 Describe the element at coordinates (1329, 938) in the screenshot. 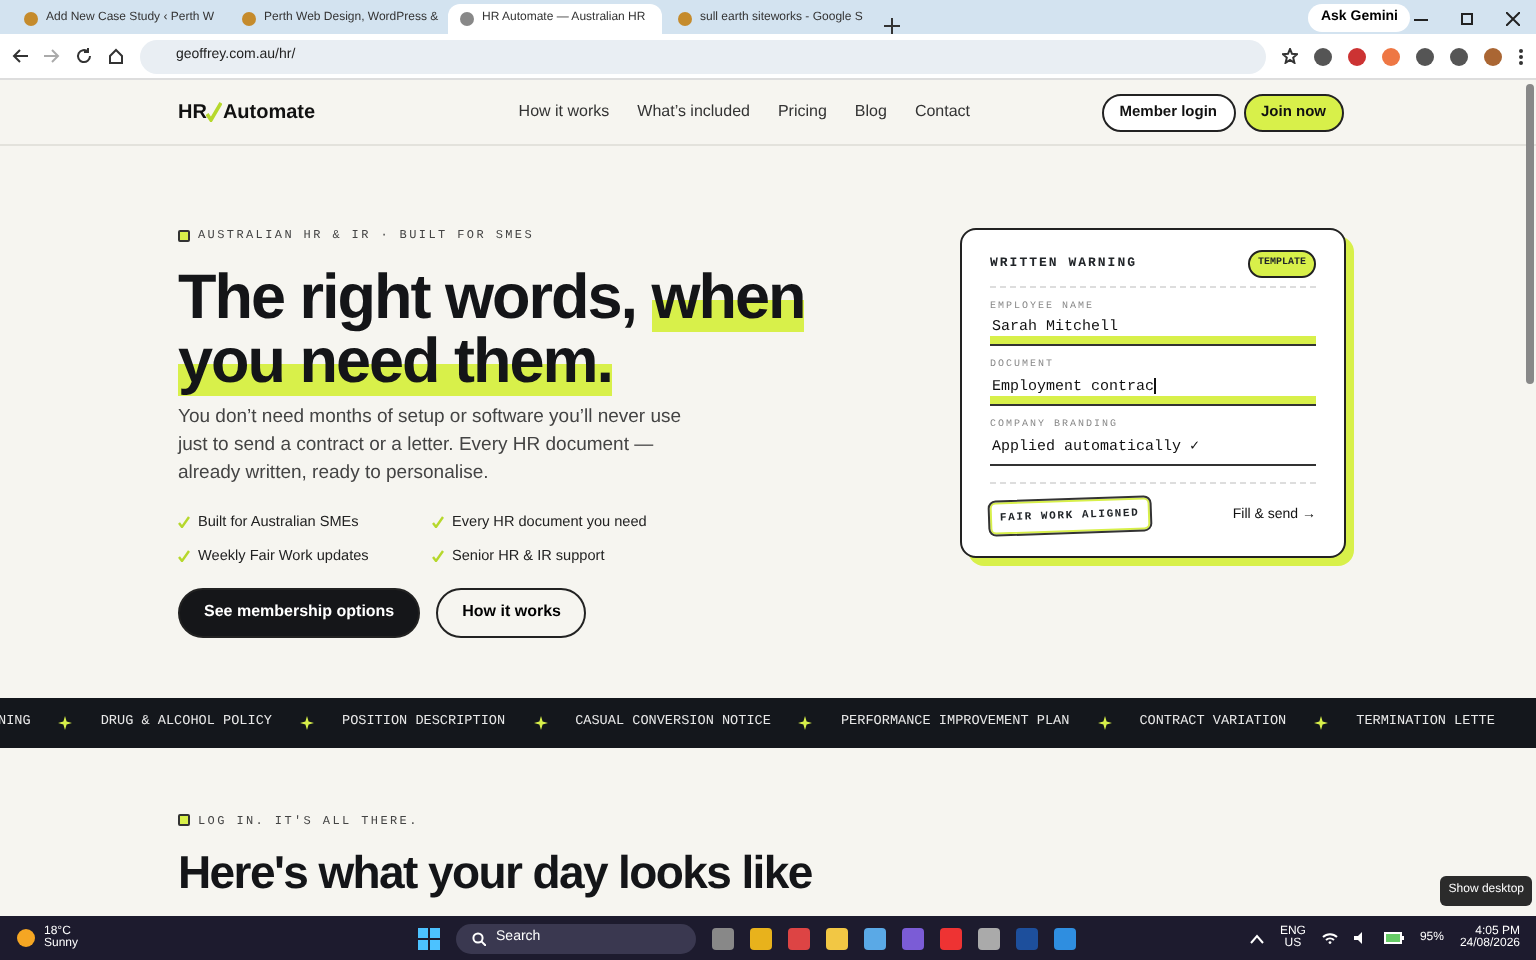

I see `wifi-icon` at that location.